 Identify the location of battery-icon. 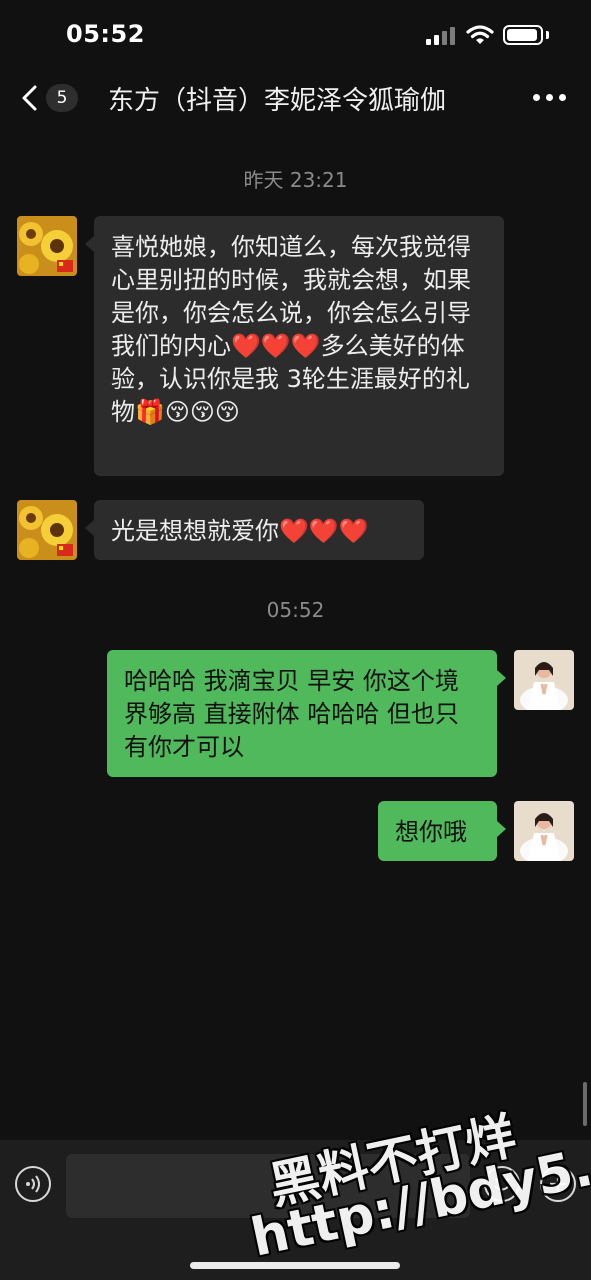
(523, 35).